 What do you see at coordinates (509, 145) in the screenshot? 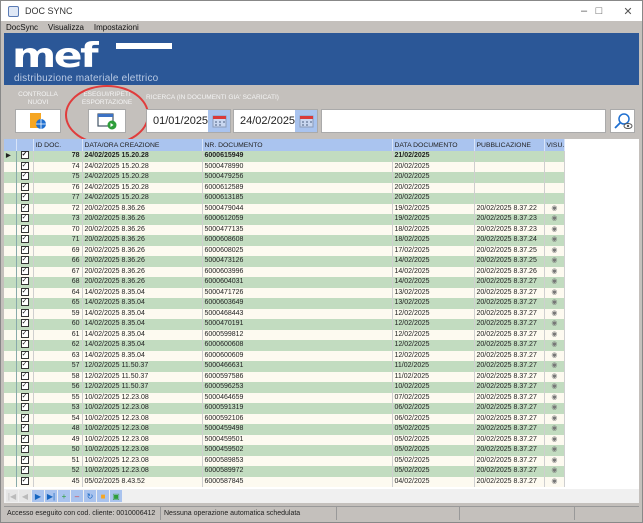
I see `column-header: PUBBLICAZIONE` at bounding box center [509, 145].